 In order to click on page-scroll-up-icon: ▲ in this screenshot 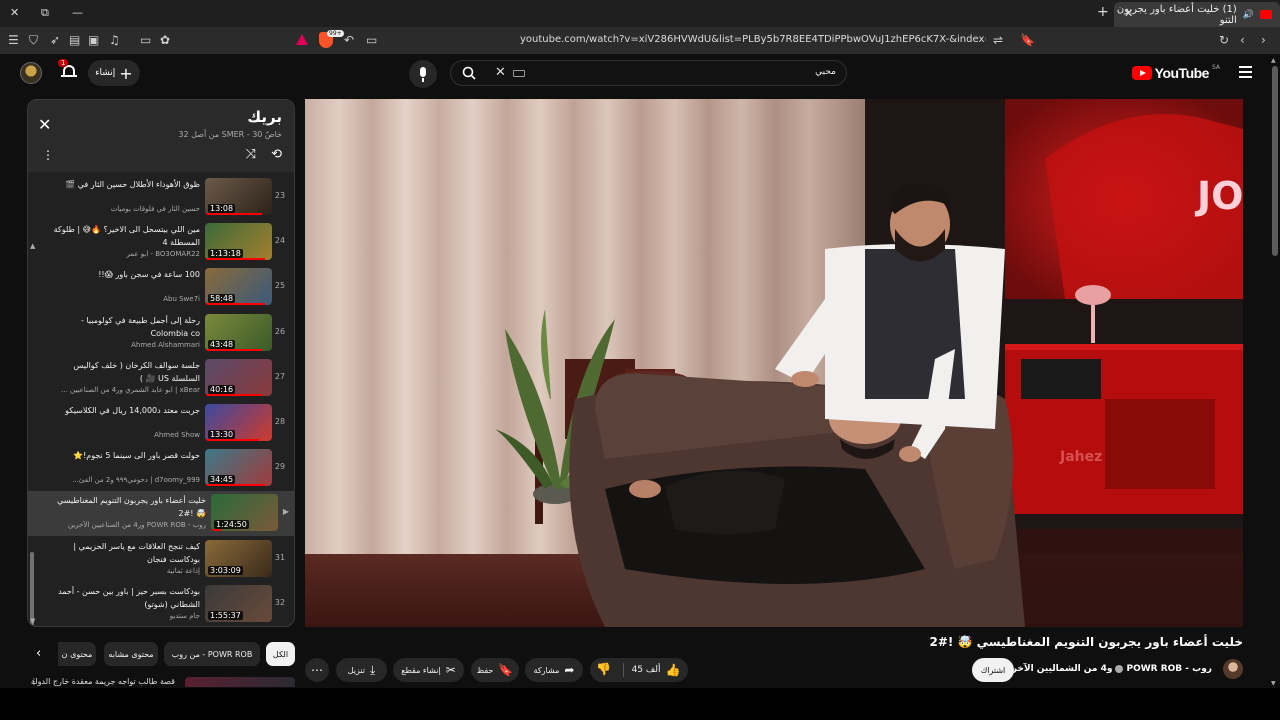, I will do `click(1273, 60)`.